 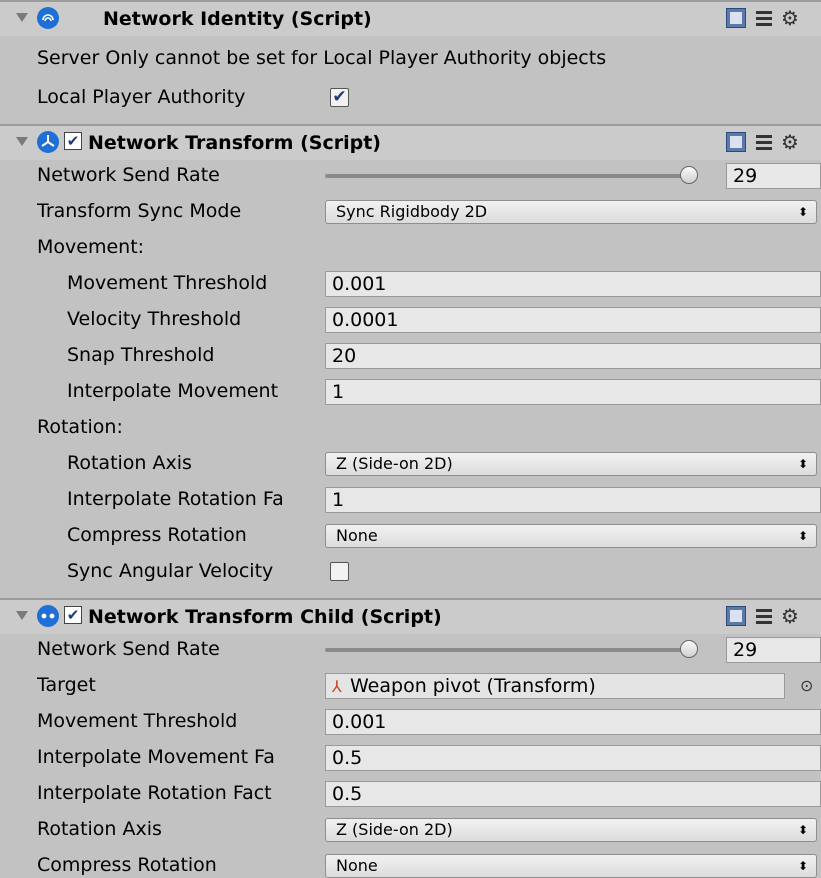 What do you see at coordinates (339, 571) in the screenshot?
I see `sync-angular-velocity-checkbox` at bounding box center [339, 571].